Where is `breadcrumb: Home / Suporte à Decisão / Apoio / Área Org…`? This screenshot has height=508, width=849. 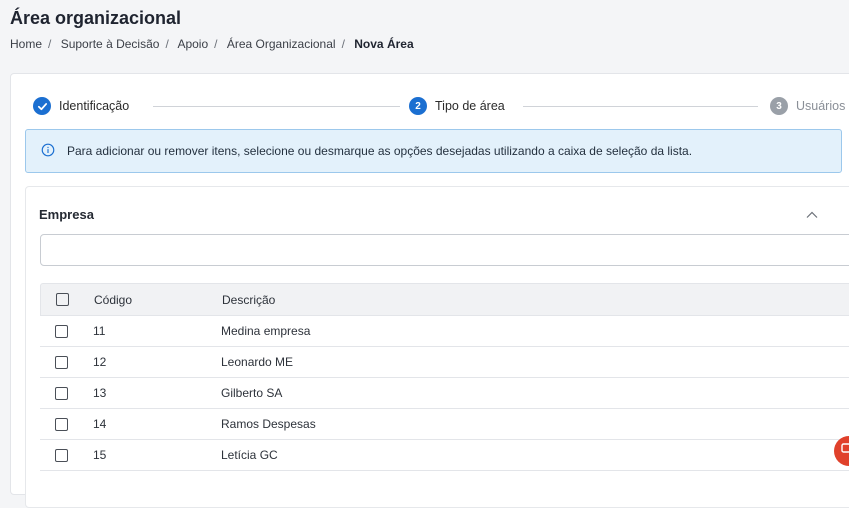 breadcrumb: Home / Suporte à Decisão / Apoio / Área Org… is located at coordinates (212, 44).